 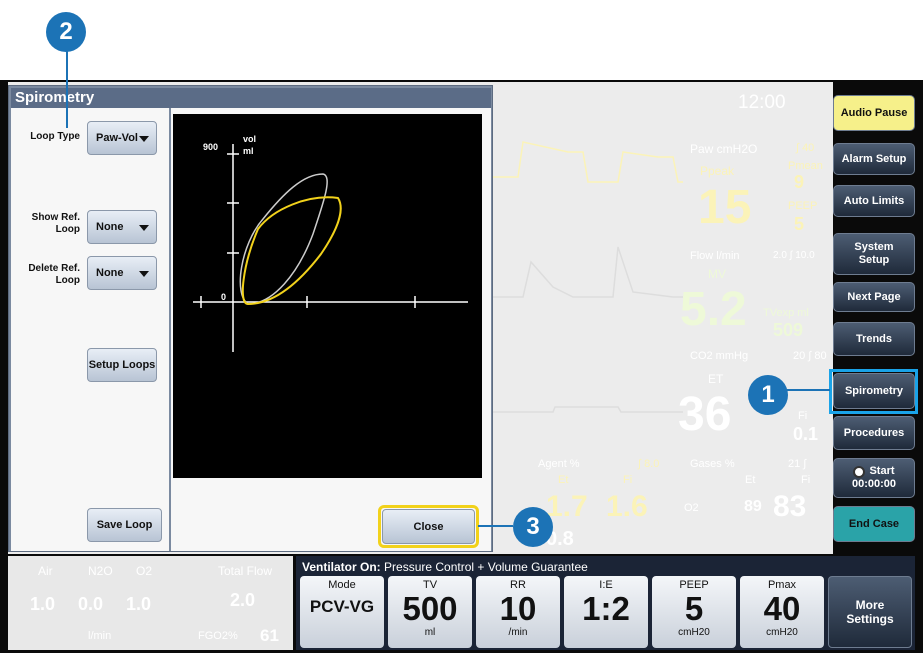 I want to click on vent-mode-desc: Pressure Control + Volume Guarantee, so click(x=486, y=567).